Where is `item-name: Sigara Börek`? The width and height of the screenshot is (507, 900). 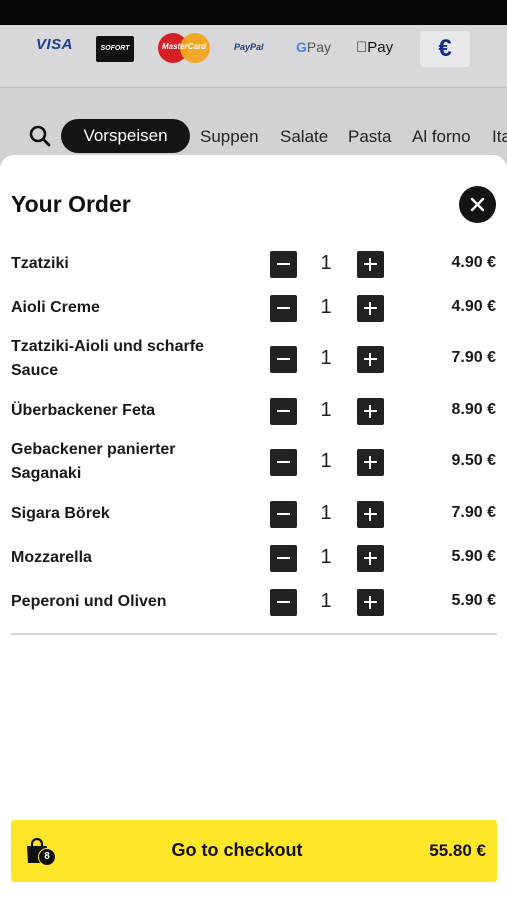
item-name: Sigara Börek is located at coordinates (60, 513).